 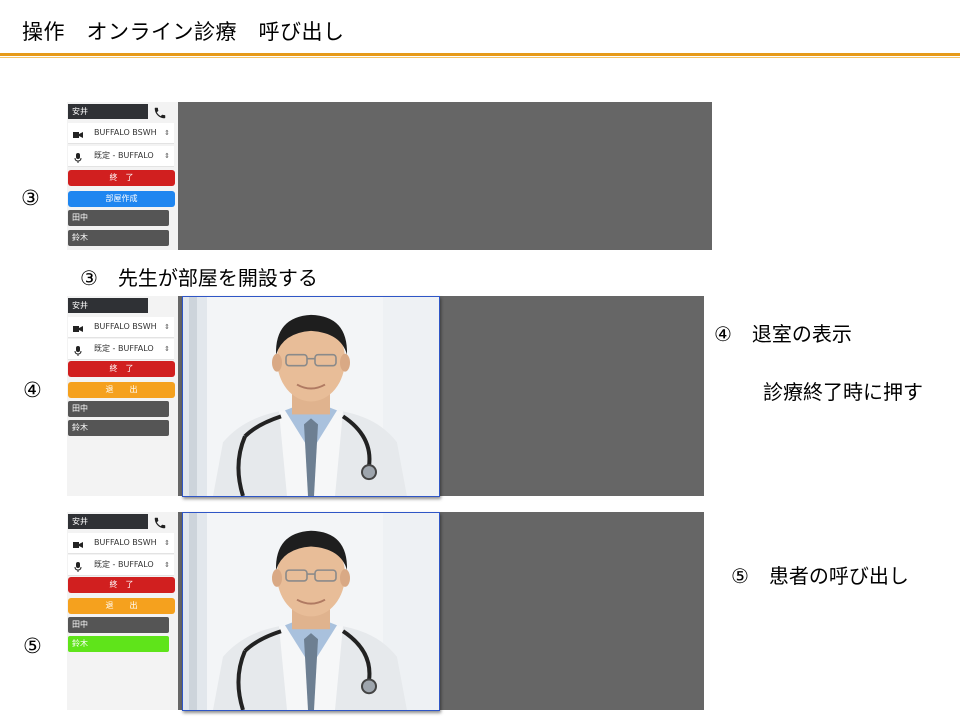 I want to click on caption-step-4-title: ④ 退室の表示, so click(x=783, y=334).